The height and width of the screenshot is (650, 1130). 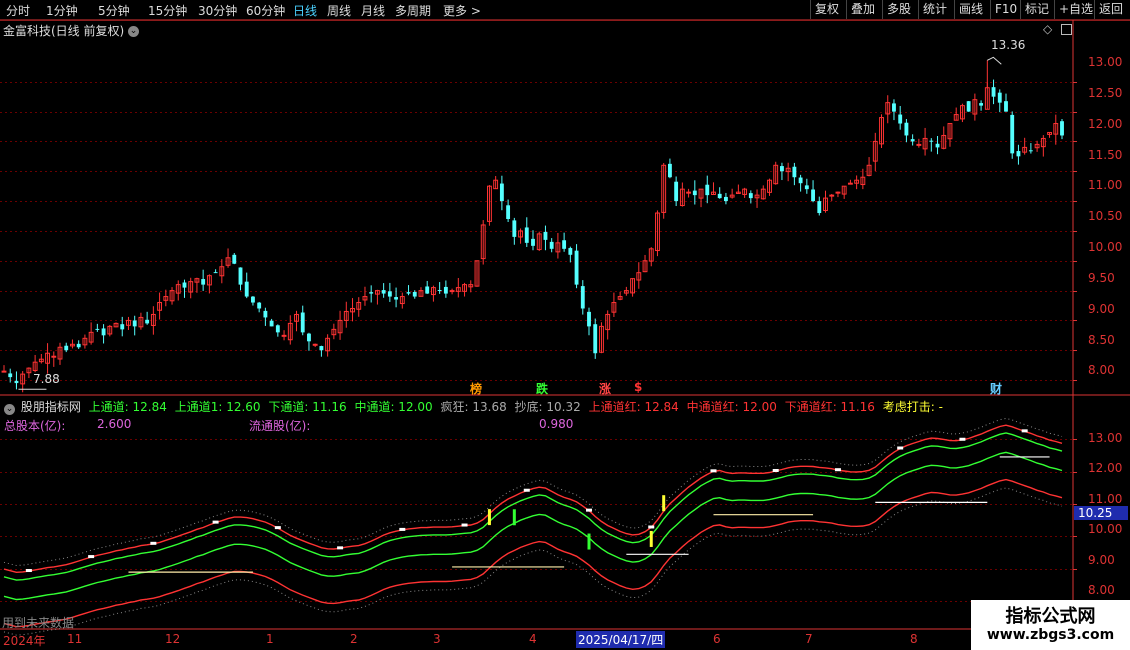 I want to click on total-shares-value: 2.600, so click(x=114, y=424).